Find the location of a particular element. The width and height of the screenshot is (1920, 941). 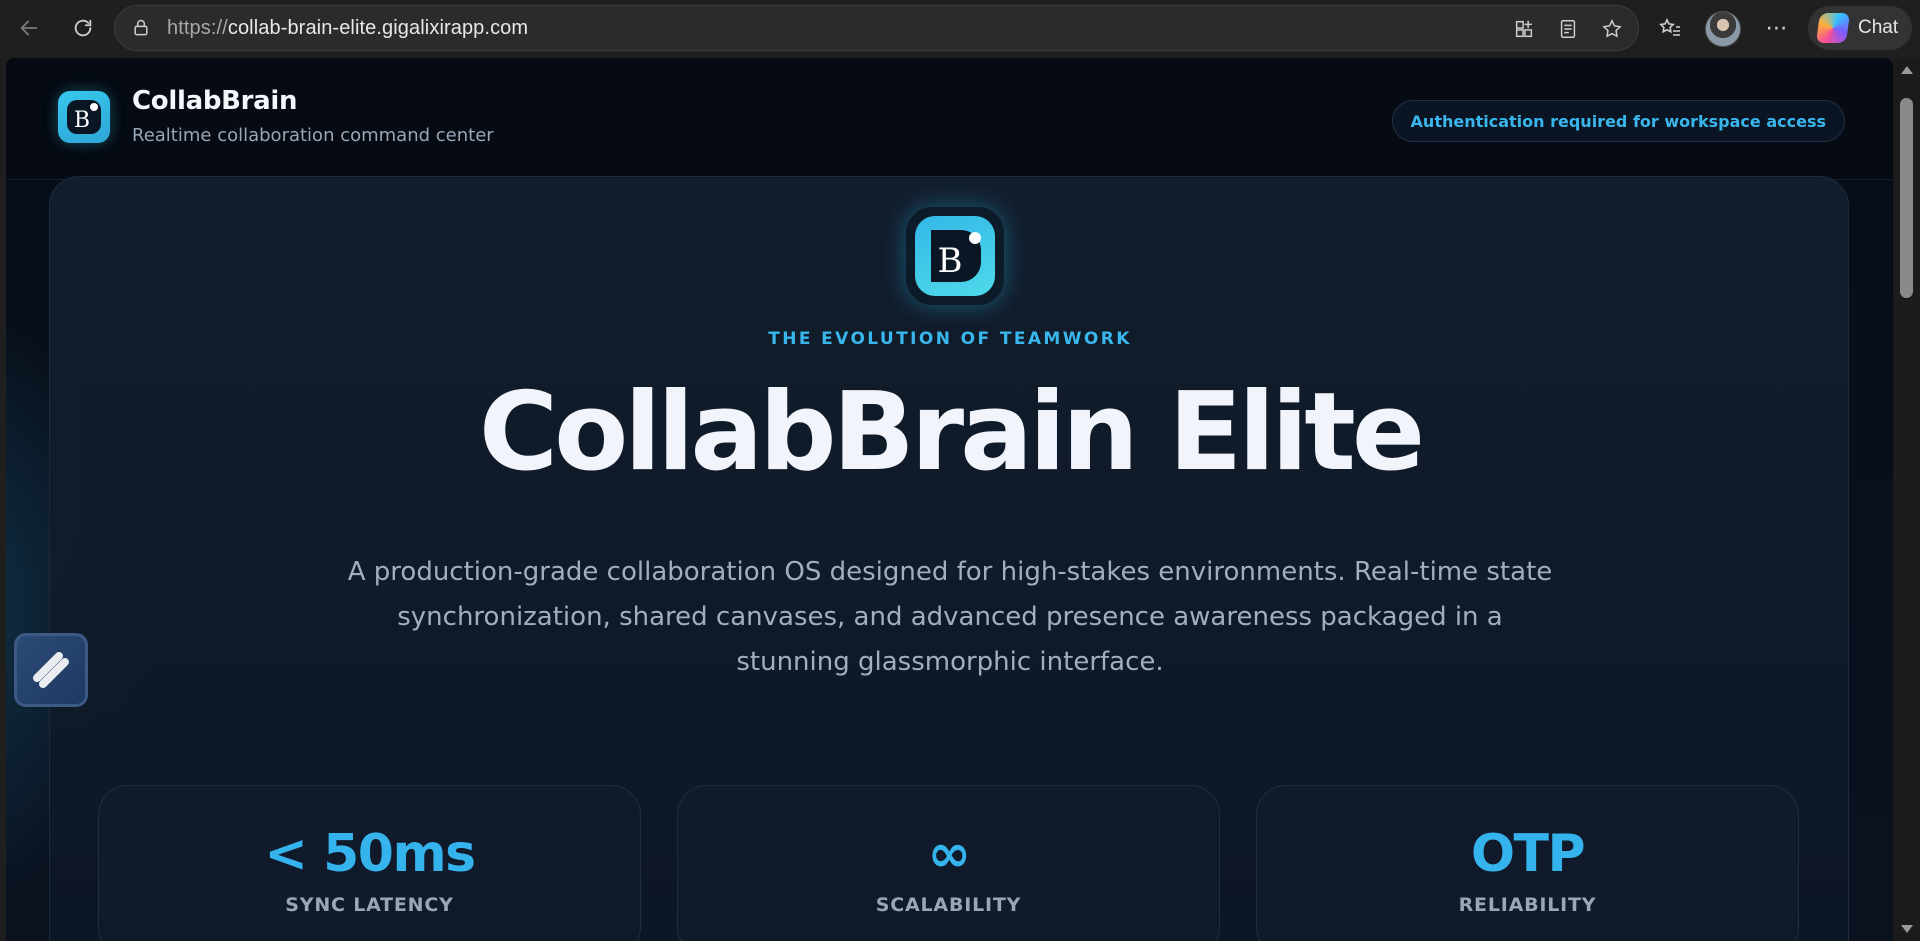

reader-mode-icon is located at coordinates (1568, 29).